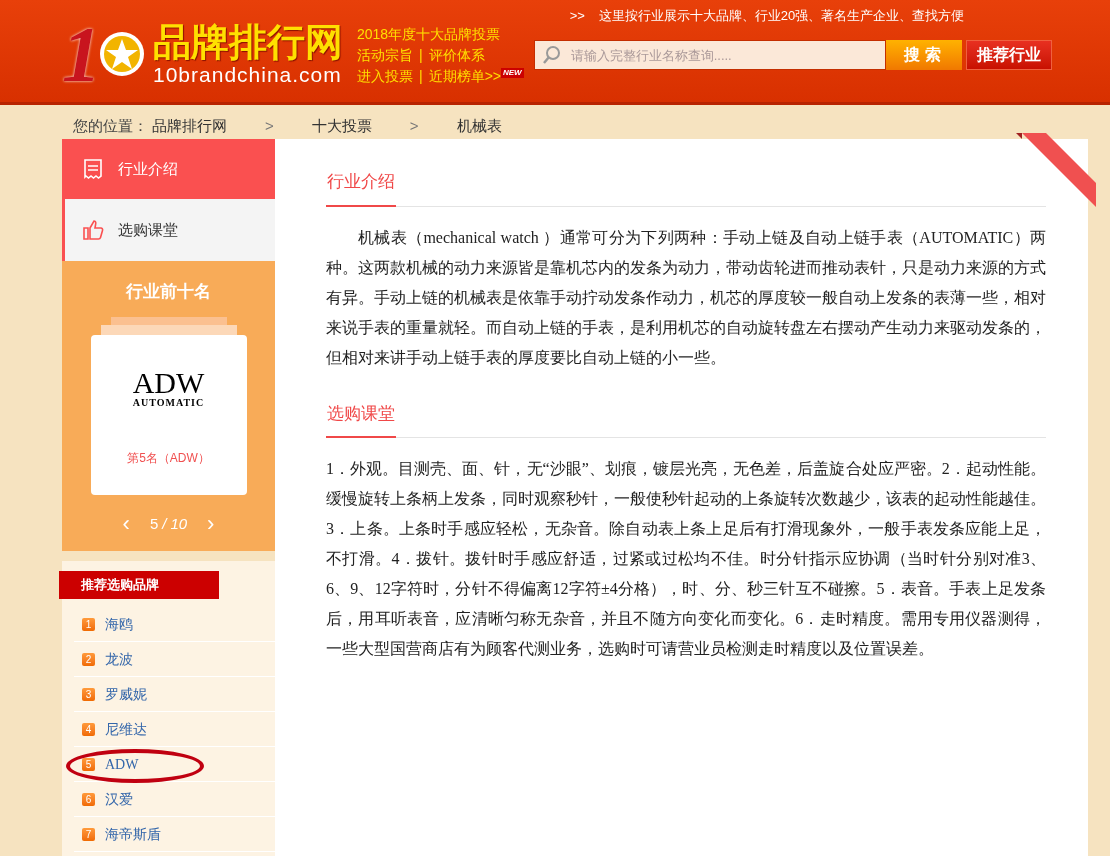 The image size is (1110, 856). Describe the element at coordinates (168, 458) in the screenshot. I see `brand-caption: 第5名（ADW）` at that location.